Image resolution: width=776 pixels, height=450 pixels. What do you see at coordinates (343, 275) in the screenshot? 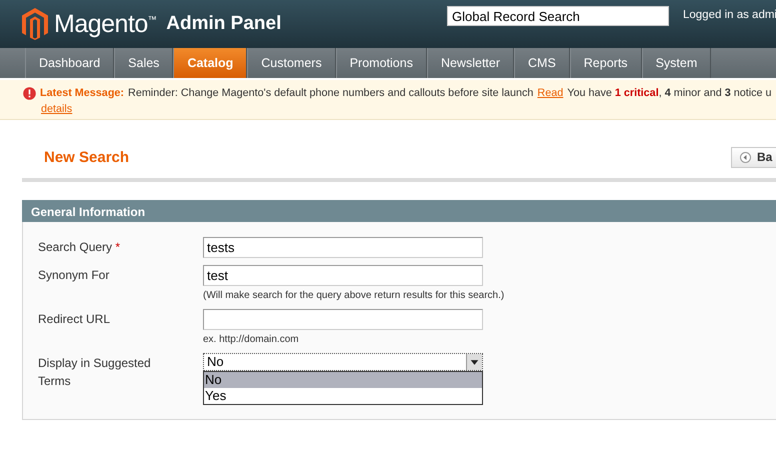
I see `text-field: test` at bounding box center [343, 275].